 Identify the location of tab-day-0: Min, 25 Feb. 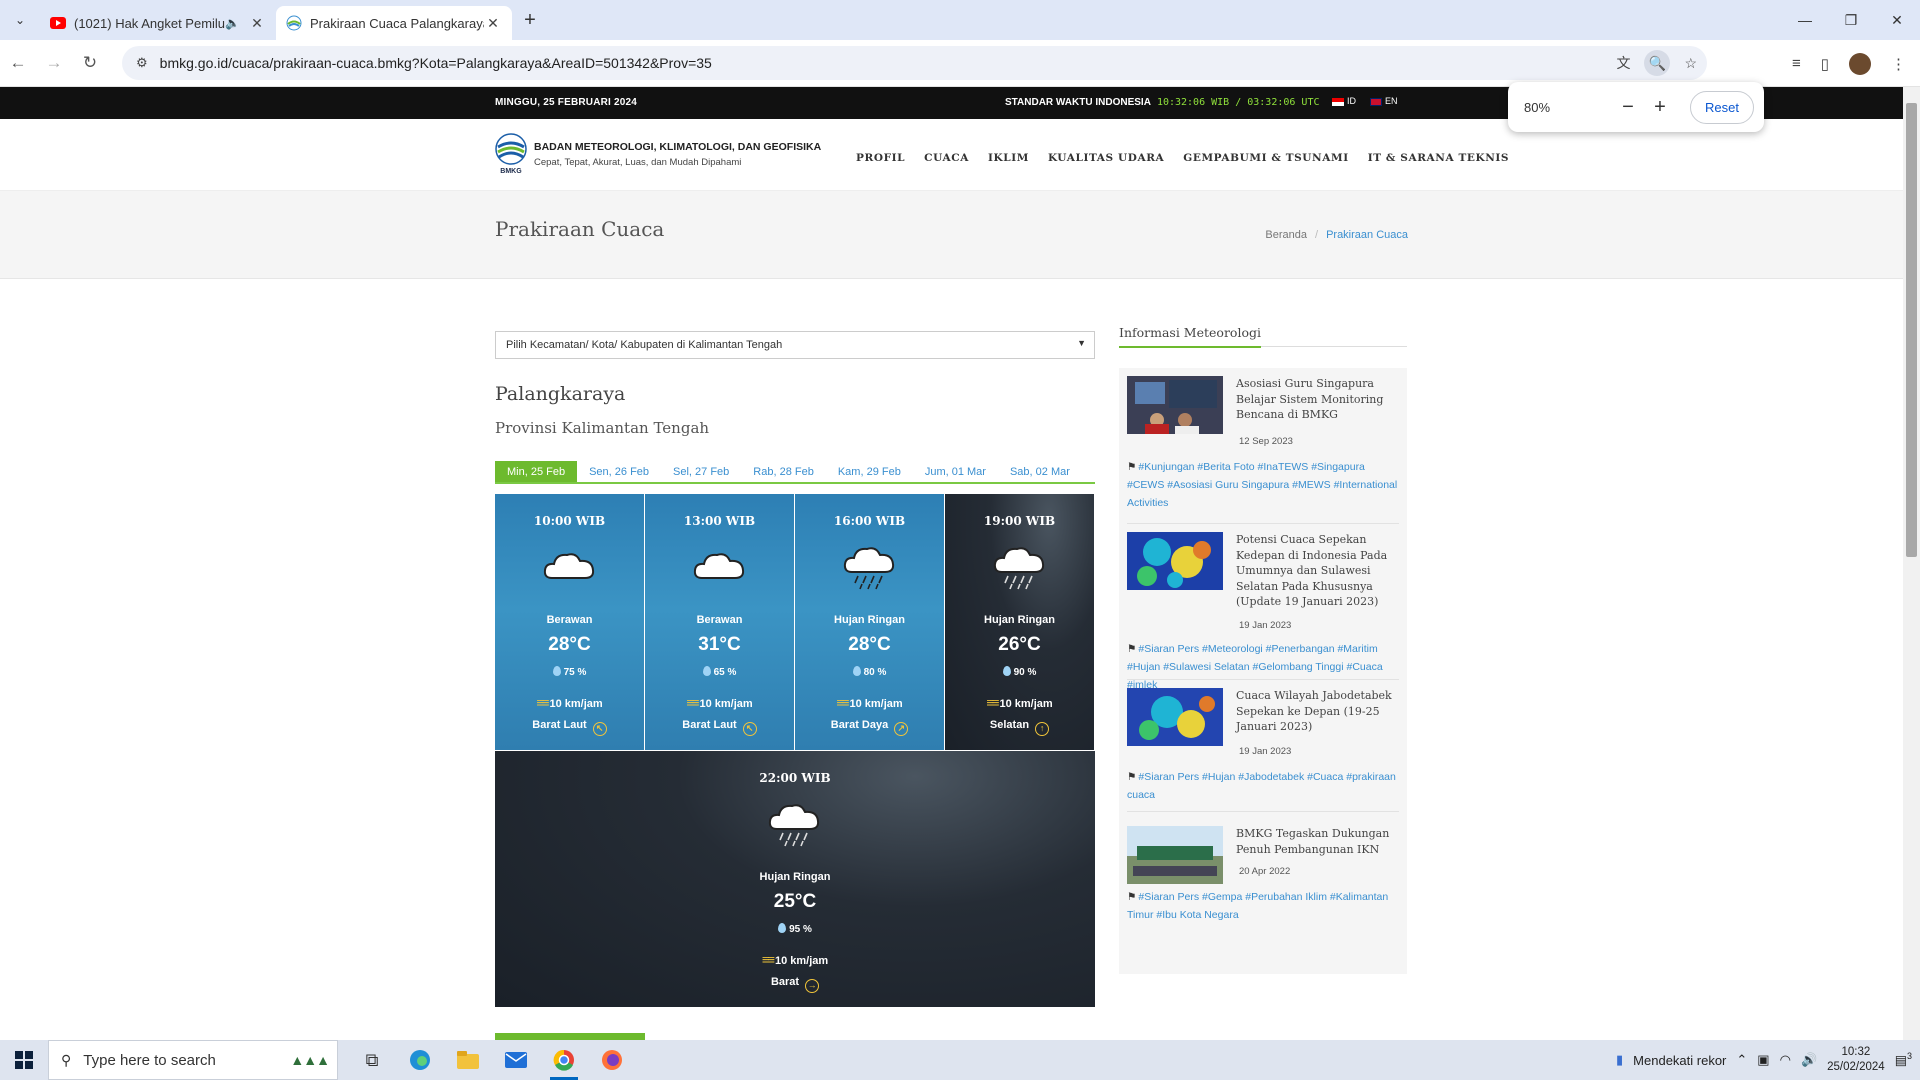
(536, 471).